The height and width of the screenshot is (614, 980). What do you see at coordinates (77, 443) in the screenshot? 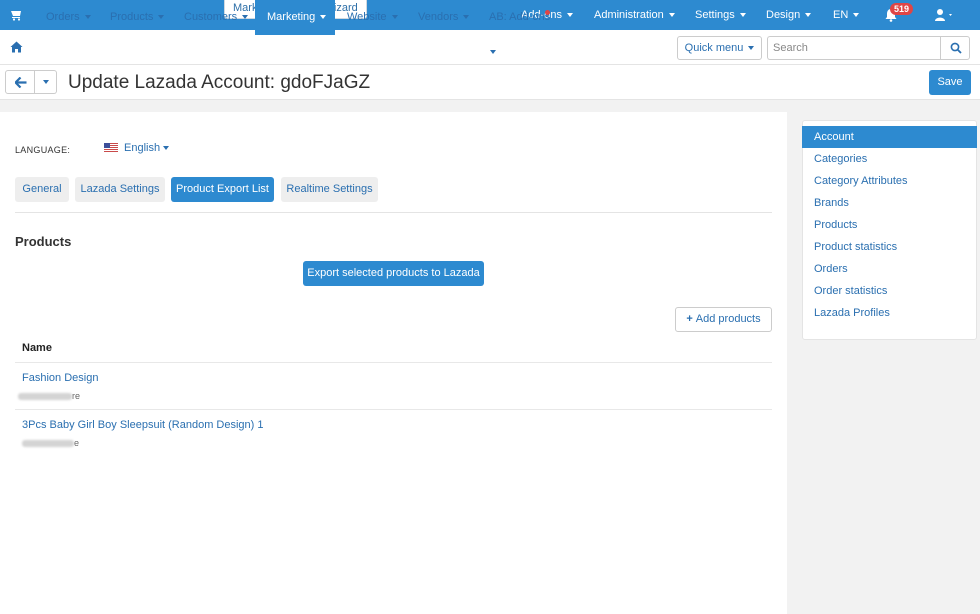
I see `product-vendor-visible-text: e` at bounding box center [77, 443].